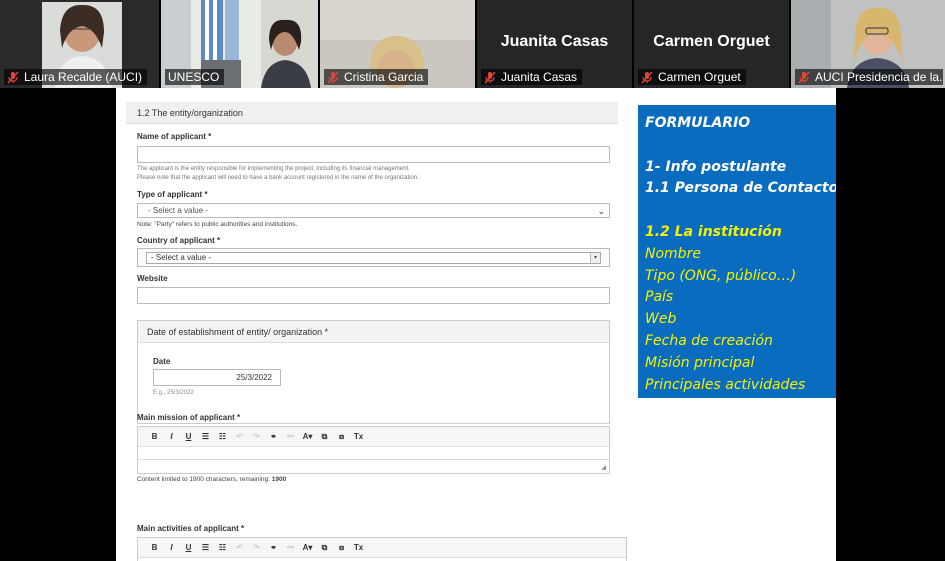  Describe the element at coordinates (83, 77) in the screenshot. I see `participant-name: Laura Recalde (AUCI)` at that location.